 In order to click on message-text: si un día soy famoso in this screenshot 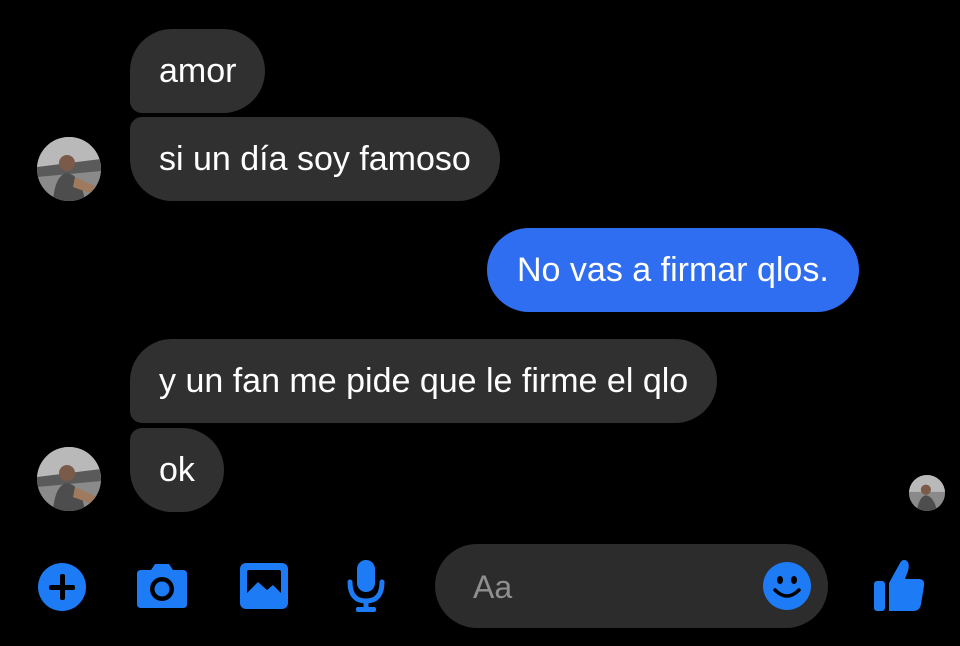, I will do `click(315, 159)`.